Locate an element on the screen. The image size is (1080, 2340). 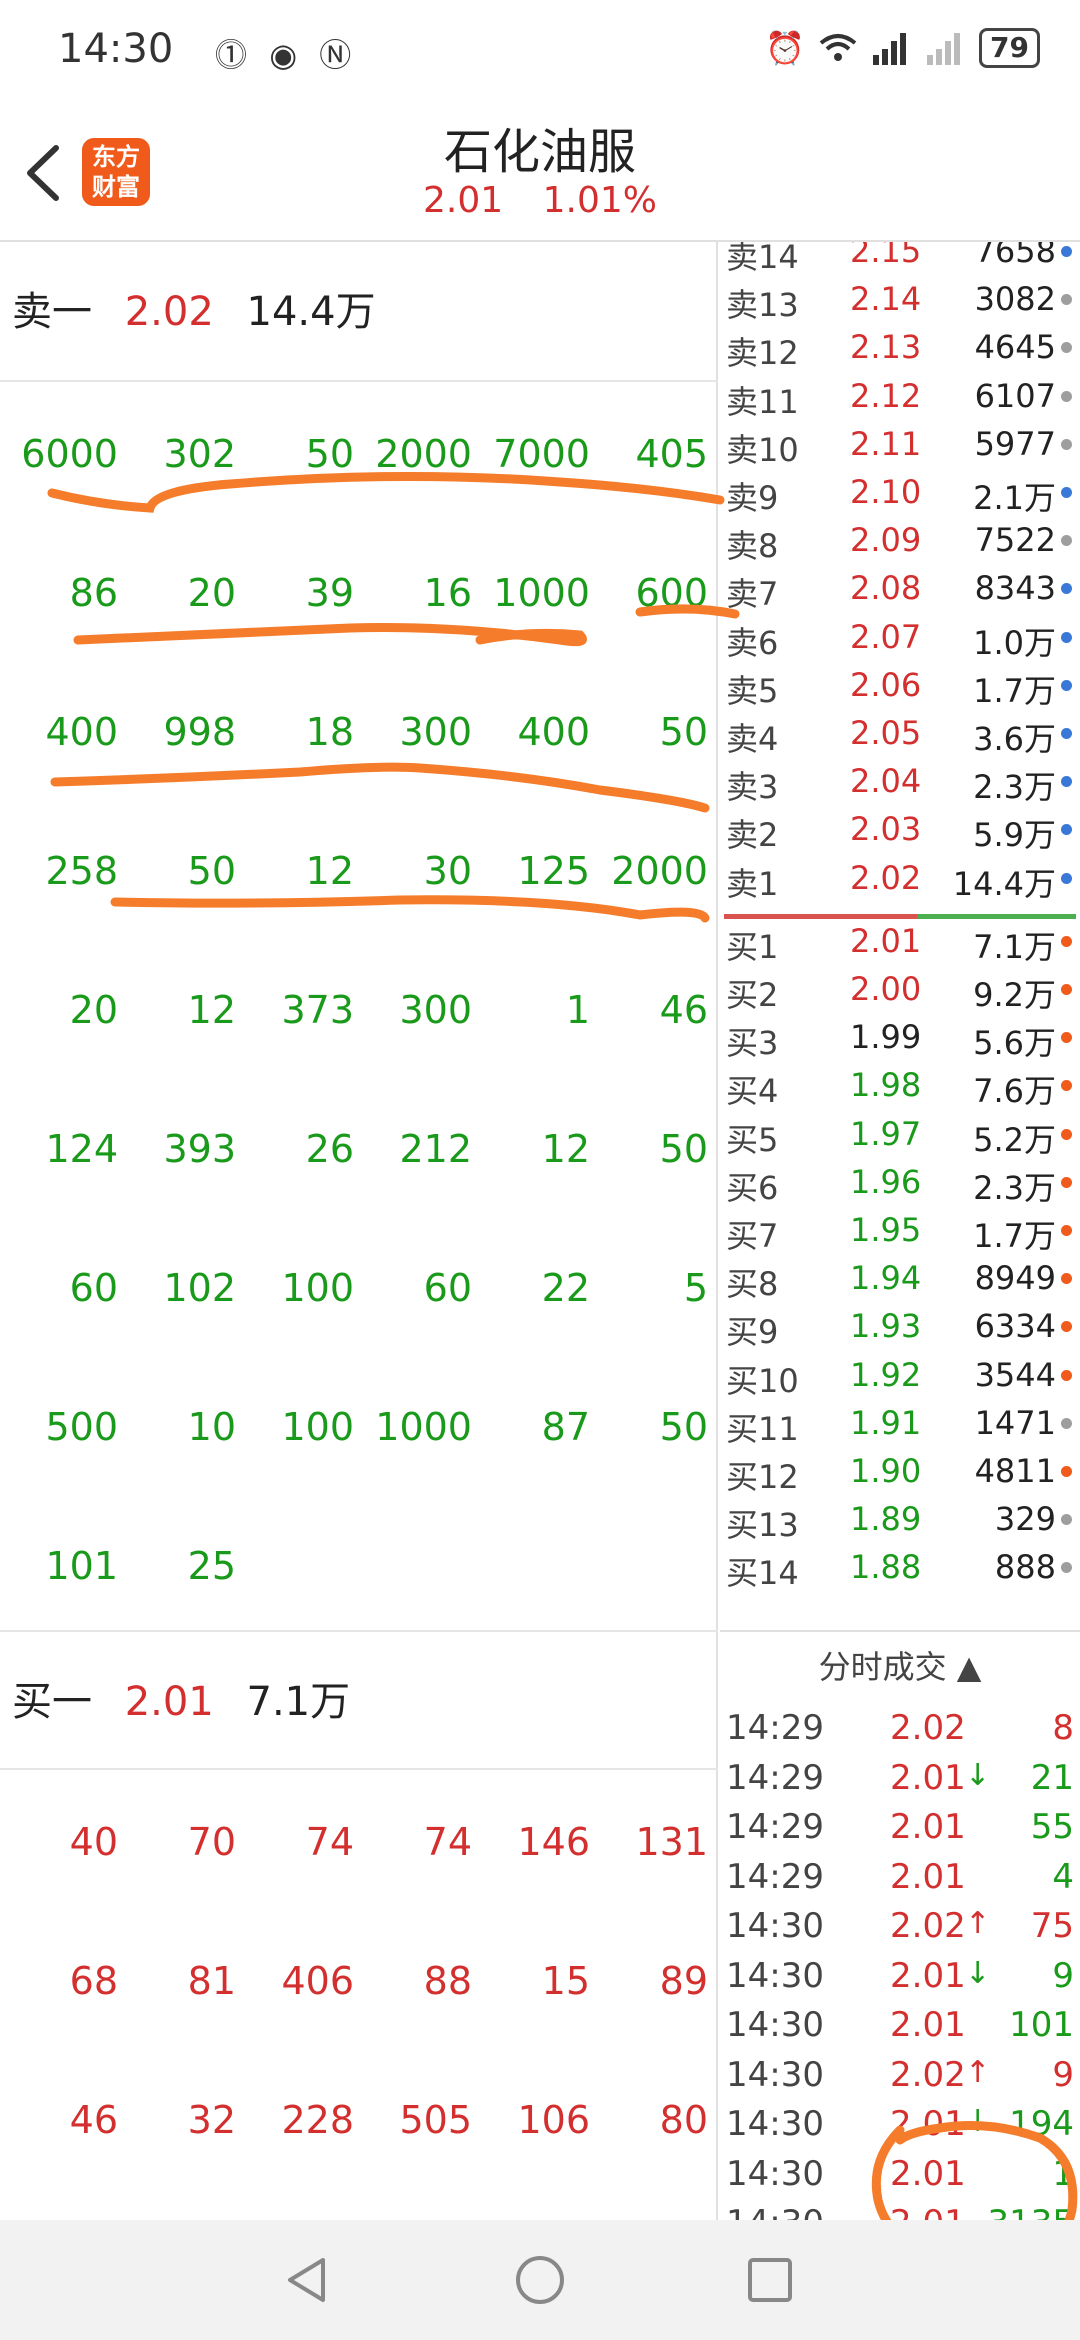
stock-price: 2.01 is located at coordinates (463, 200).